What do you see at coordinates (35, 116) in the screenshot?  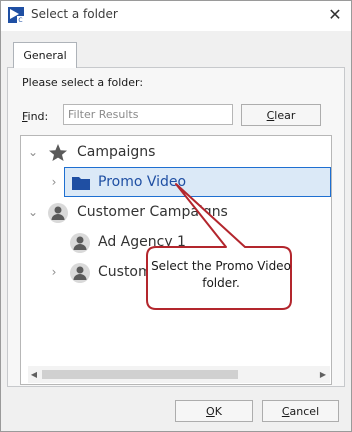 I see `find-label: Find:` at bounding box center [35, 116].